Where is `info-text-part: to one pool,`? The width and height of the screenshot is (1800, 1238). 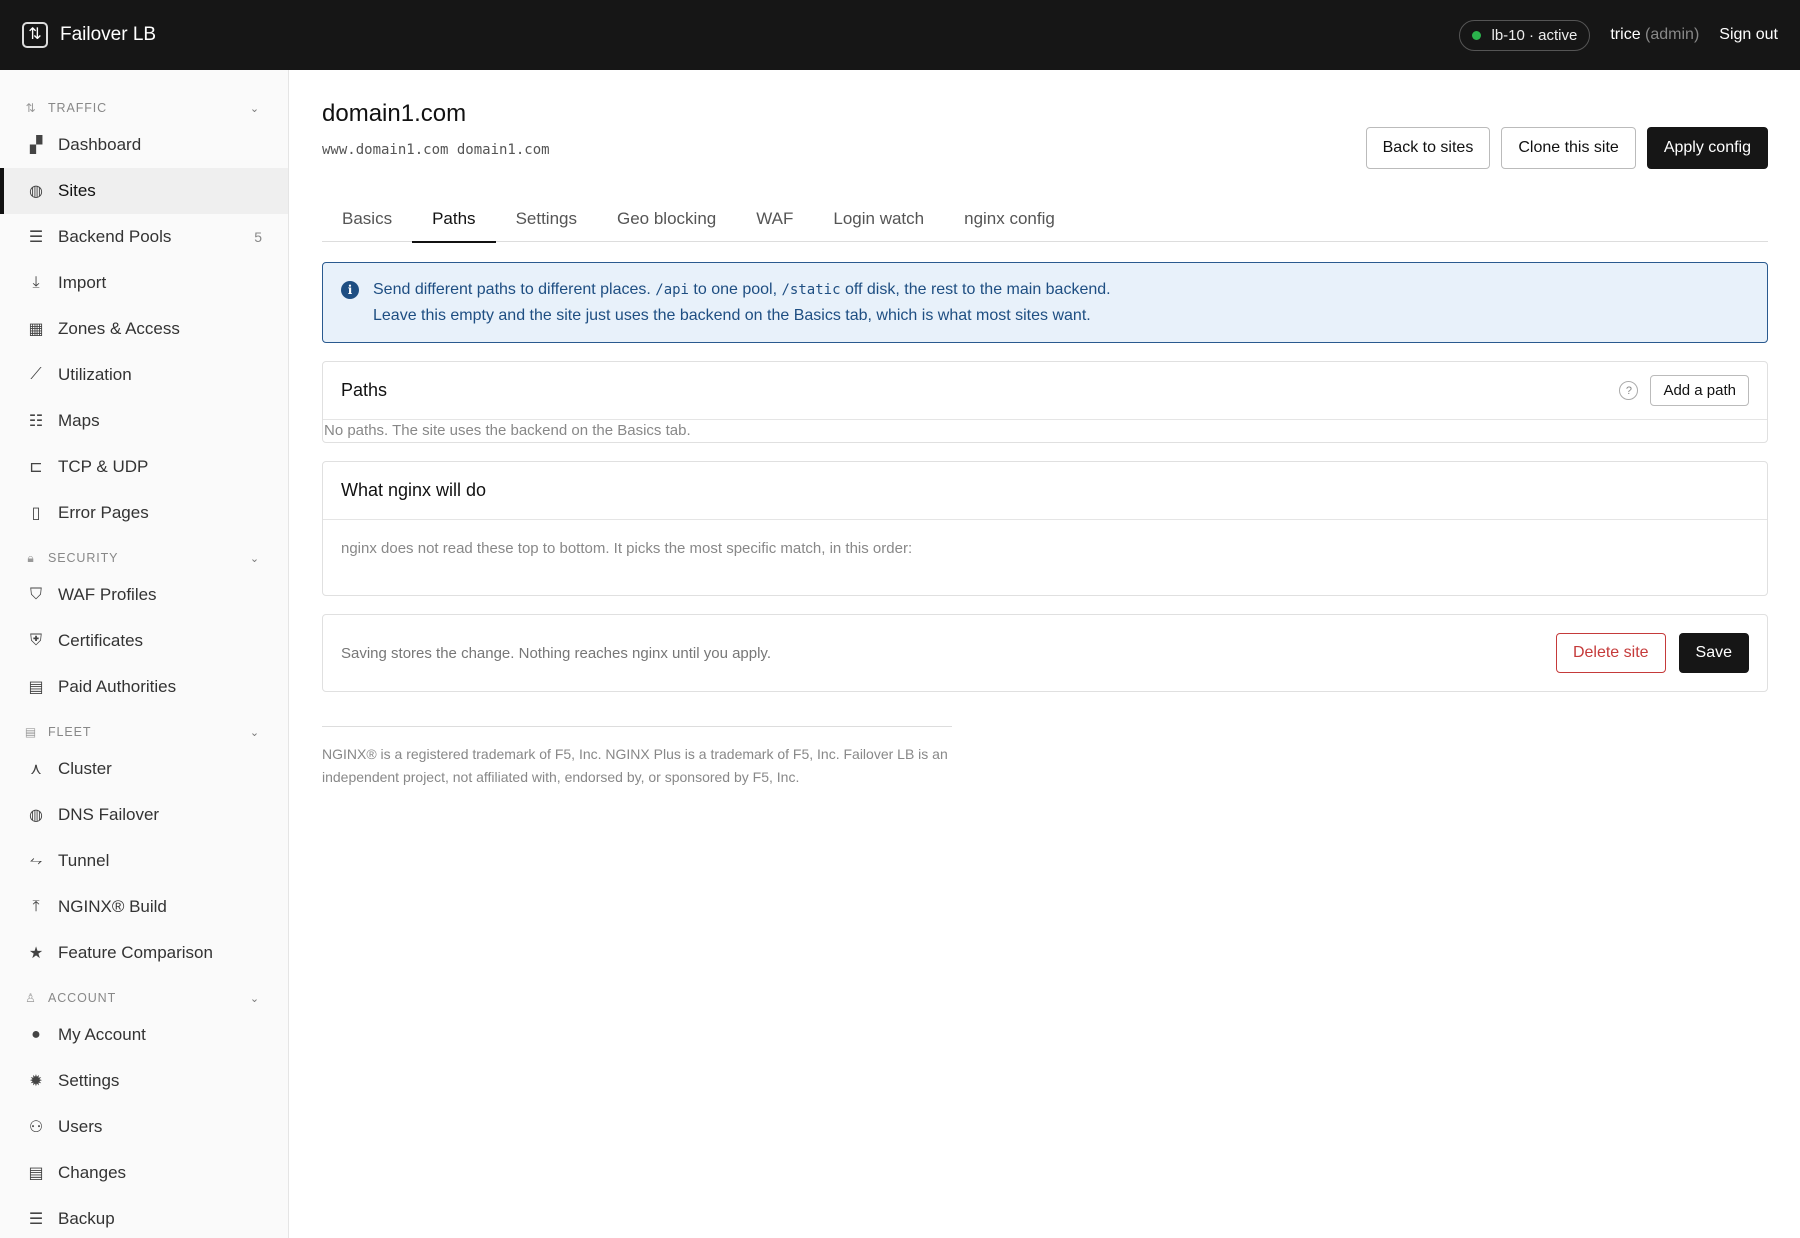
info-text-part: to one pool, is located at coordinates (735, 289).